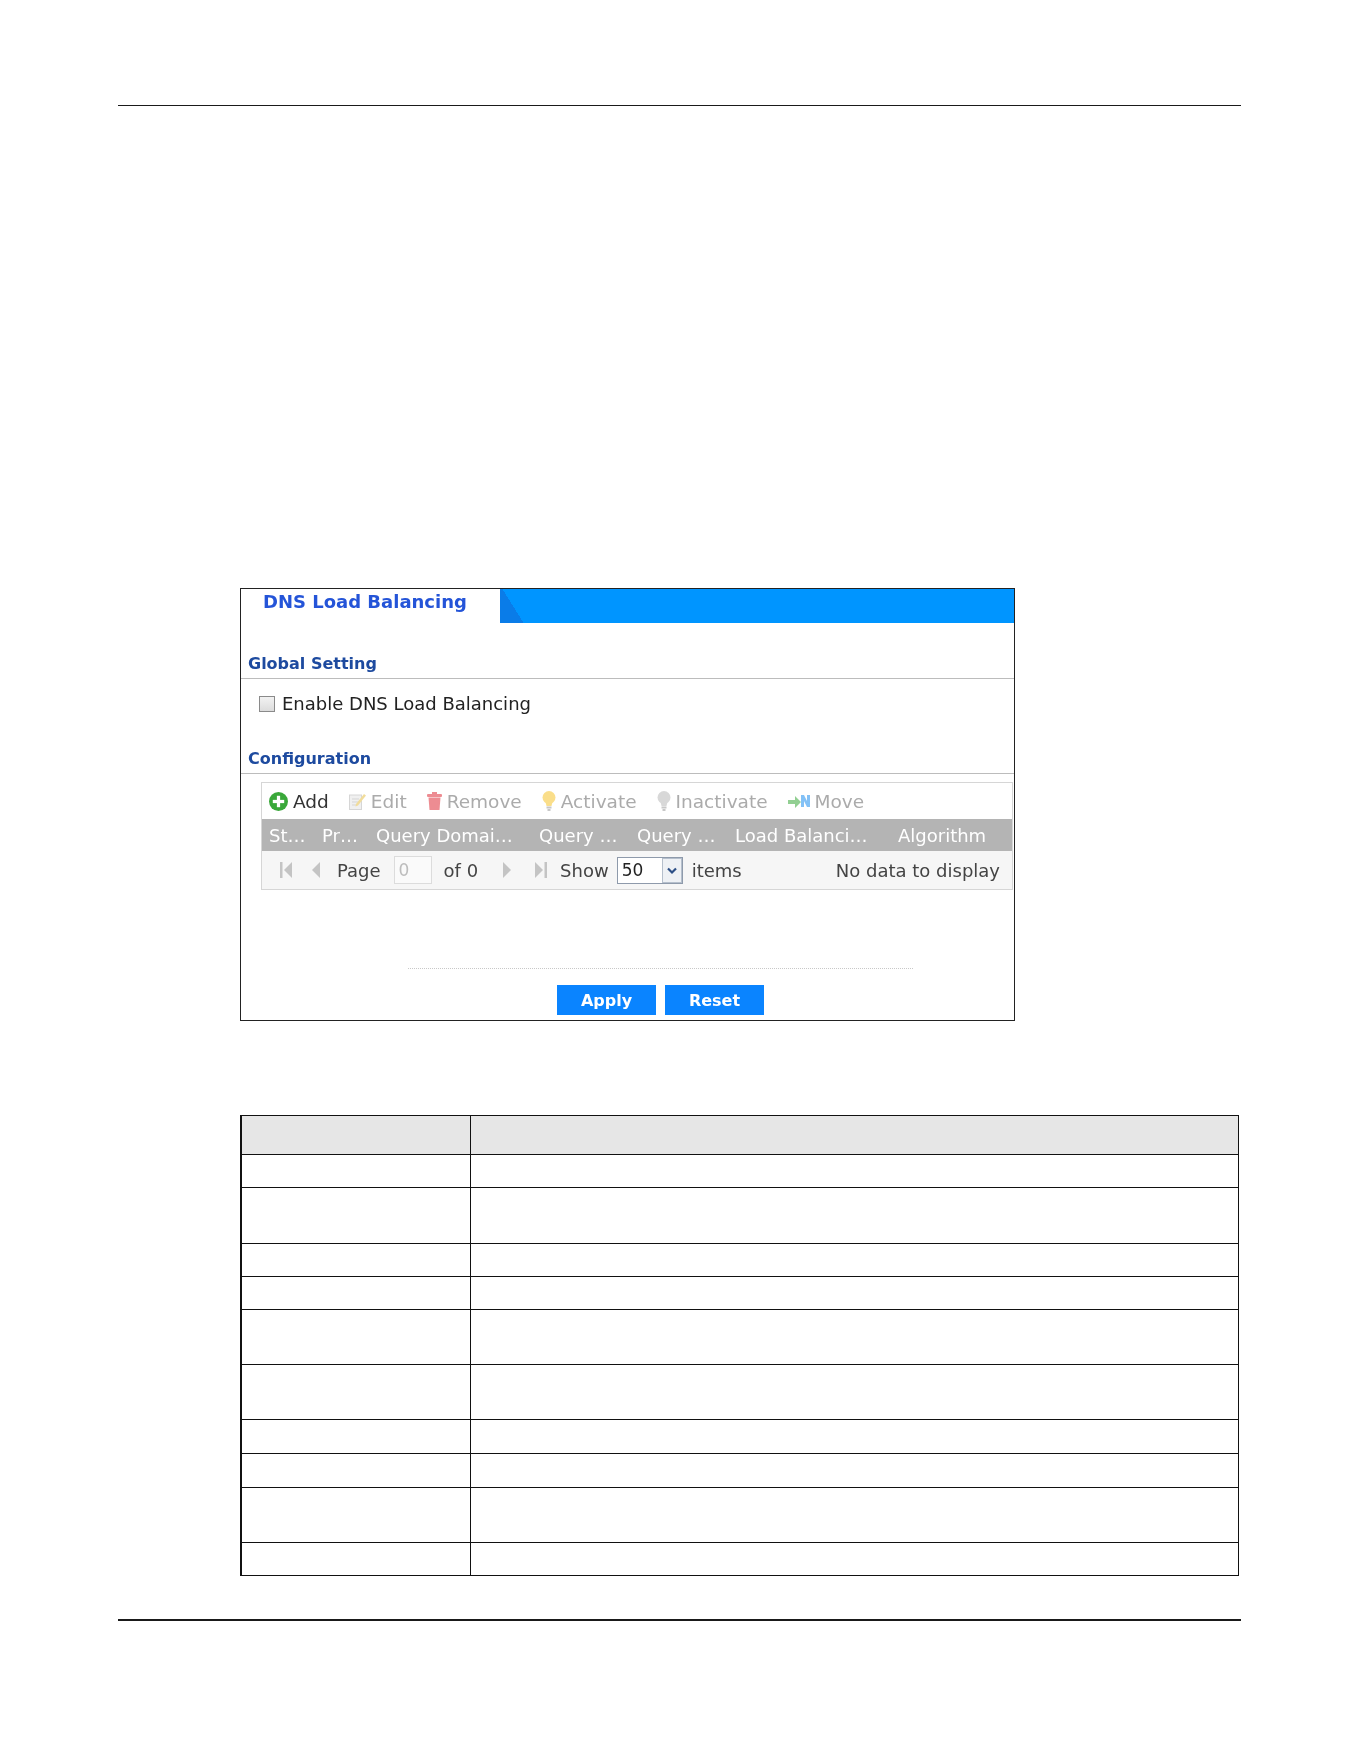  Describe the element at coordinates (507, 870) in the screenshot. I see `next-page-icon` at that location.